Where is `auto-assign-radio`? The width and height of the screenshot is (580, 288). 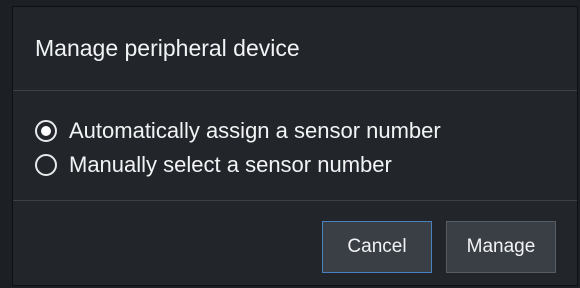 auto-assign-radio is located at coordinates (46, 131).